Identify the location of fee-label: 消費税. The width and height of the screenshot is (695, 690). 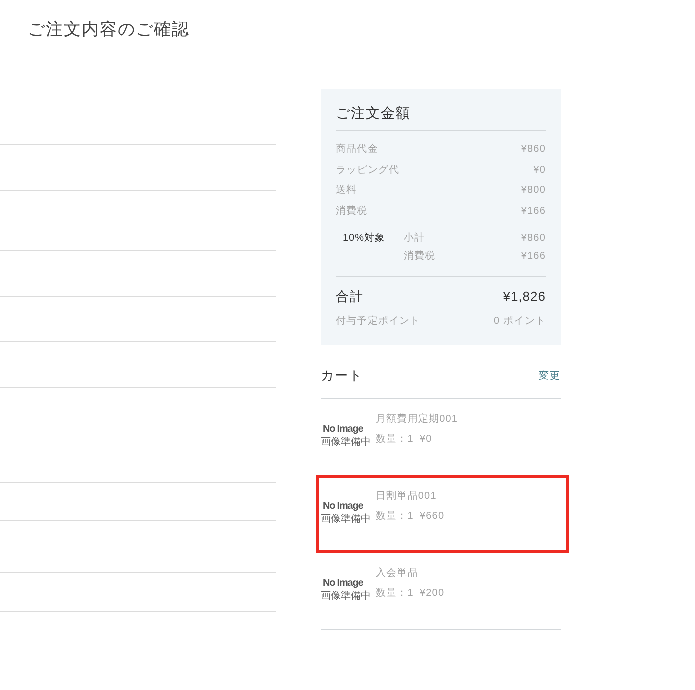
(352, 211).